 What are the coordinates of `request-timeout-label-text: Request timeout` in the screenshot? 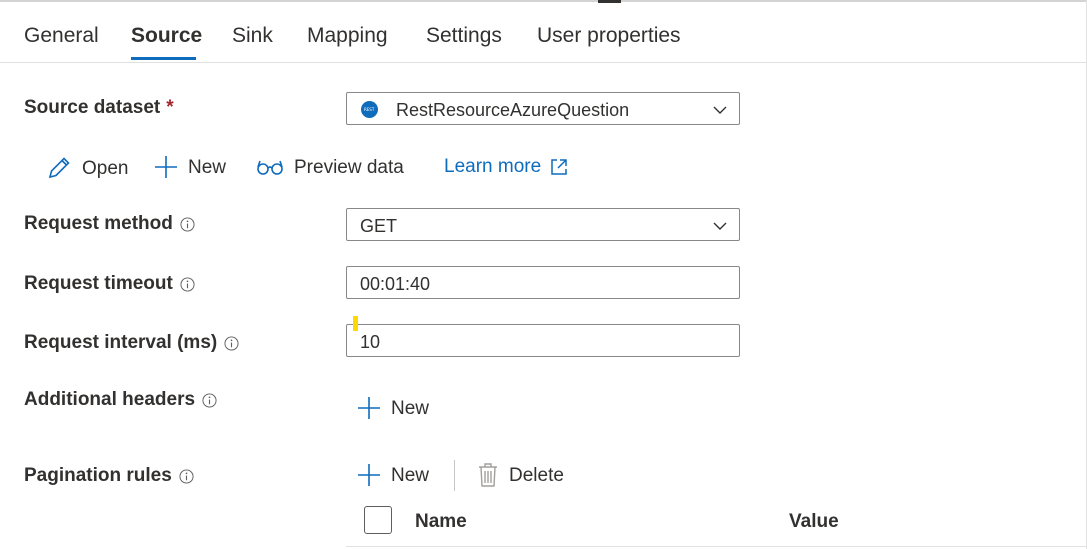 It's located at (98, 283).